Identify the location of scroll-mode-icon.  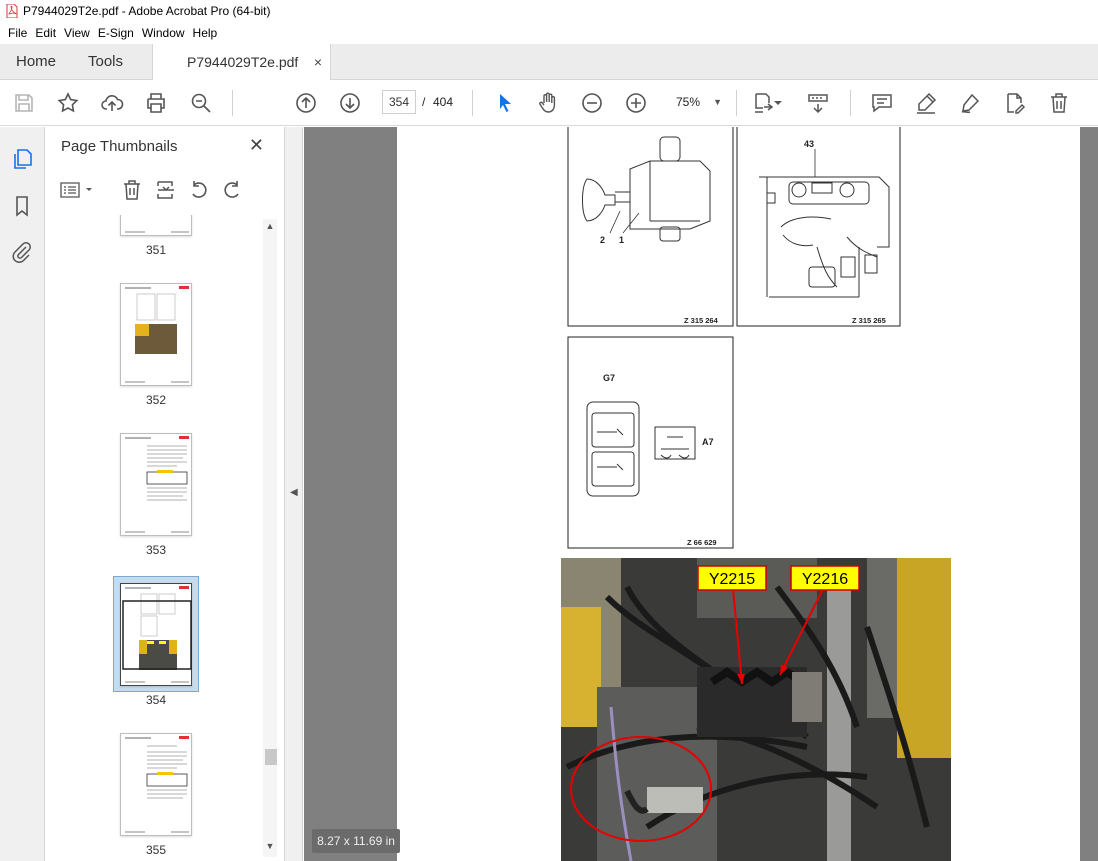
(818, 103).